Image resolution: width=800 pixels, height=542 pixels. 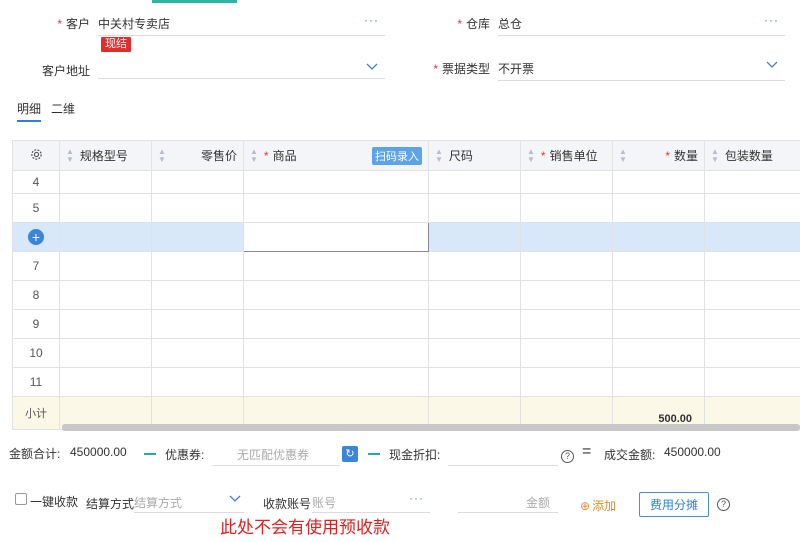 I want to click on customer-more-icon: ···, so click(x=371, y=20).